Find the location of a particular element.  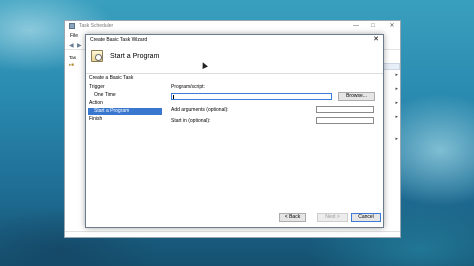

program-script-label: Program/script: is located at coordinates (188, 87).